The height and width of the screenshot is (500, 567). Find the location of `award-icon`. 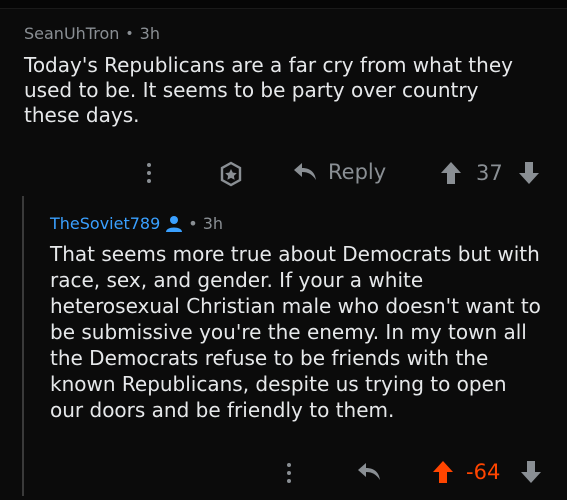

award-icon is located at coordinates (231, 174).